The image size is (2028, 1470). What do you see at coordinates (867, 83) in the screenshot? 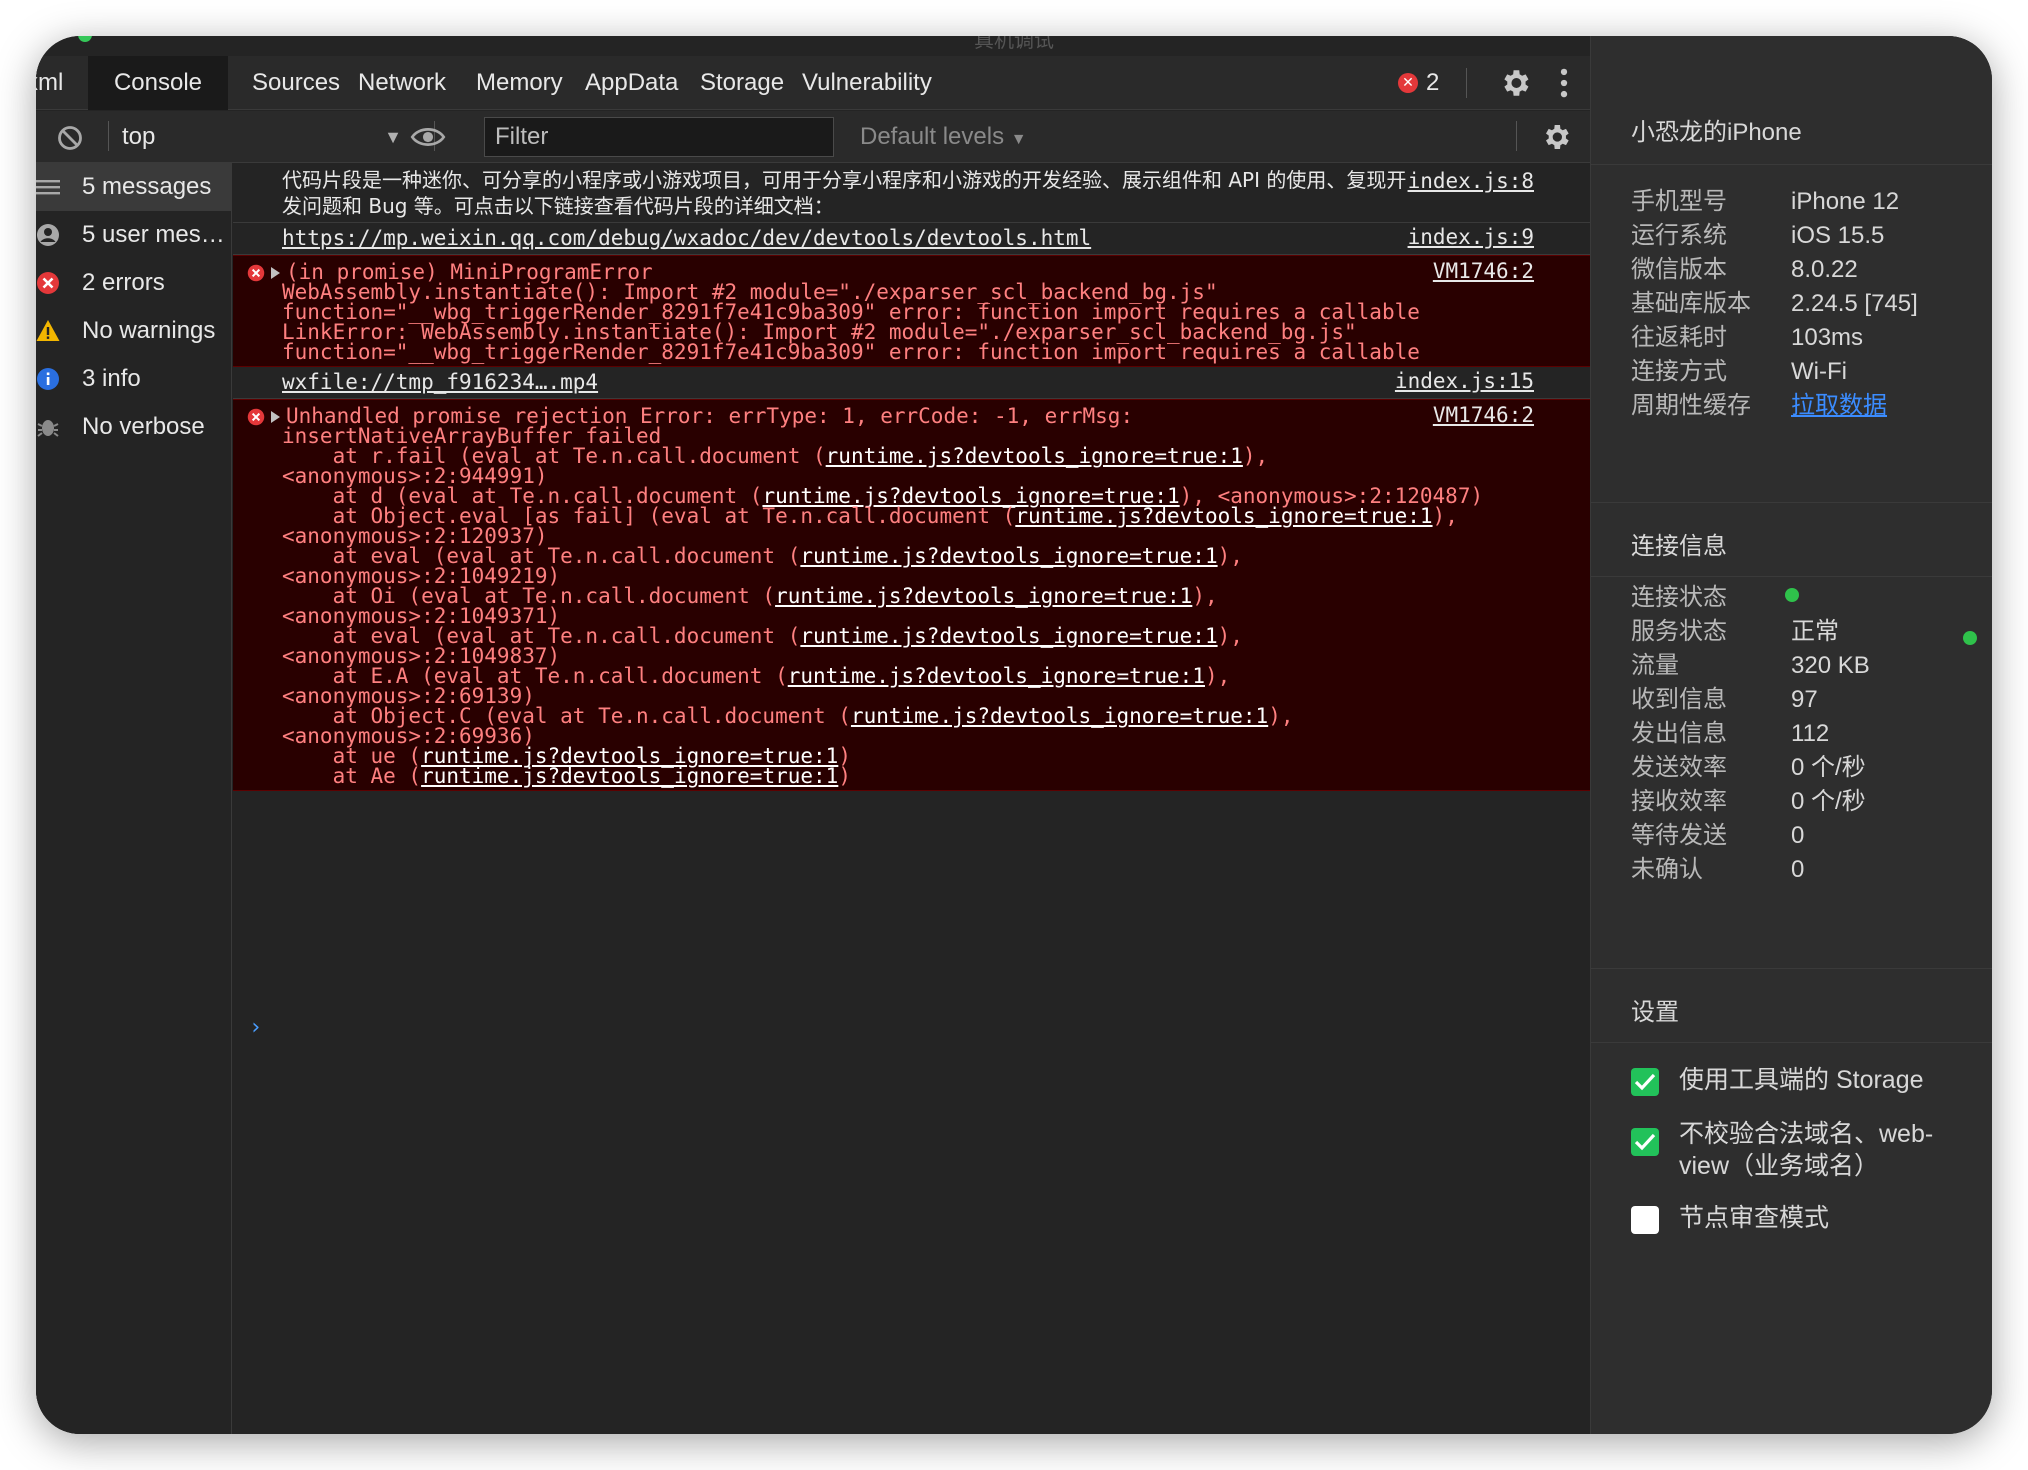
I see `tab-vulnerability: Vulnerability` at bounding box center [867, 83].